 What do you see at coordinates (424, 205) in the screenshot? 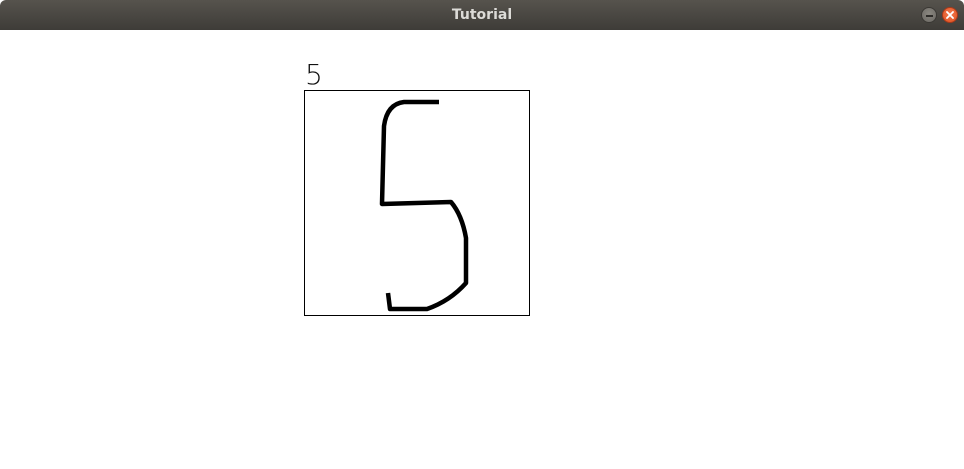
I see `handwritten-digit-stroke` at bounding box center [424, 205].